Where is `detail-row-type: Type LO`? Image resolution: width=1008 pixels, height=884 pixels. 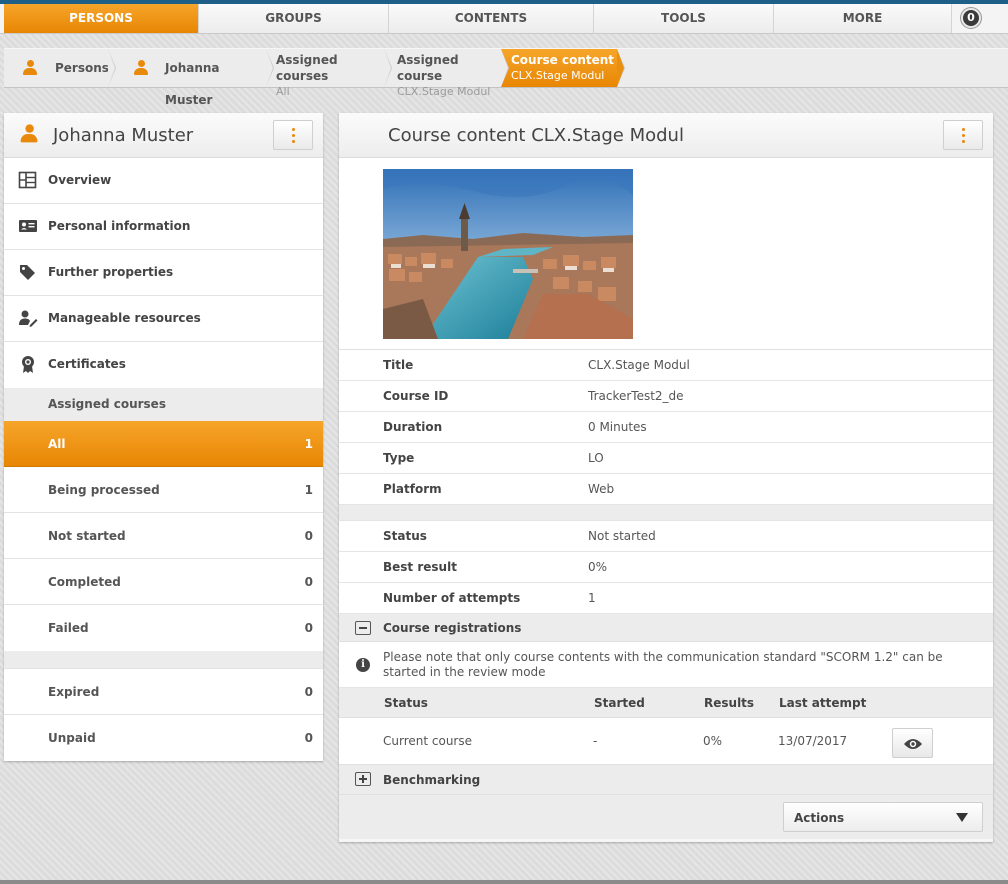
detail-row-type: Type LO is located at coordinates (666, 458).